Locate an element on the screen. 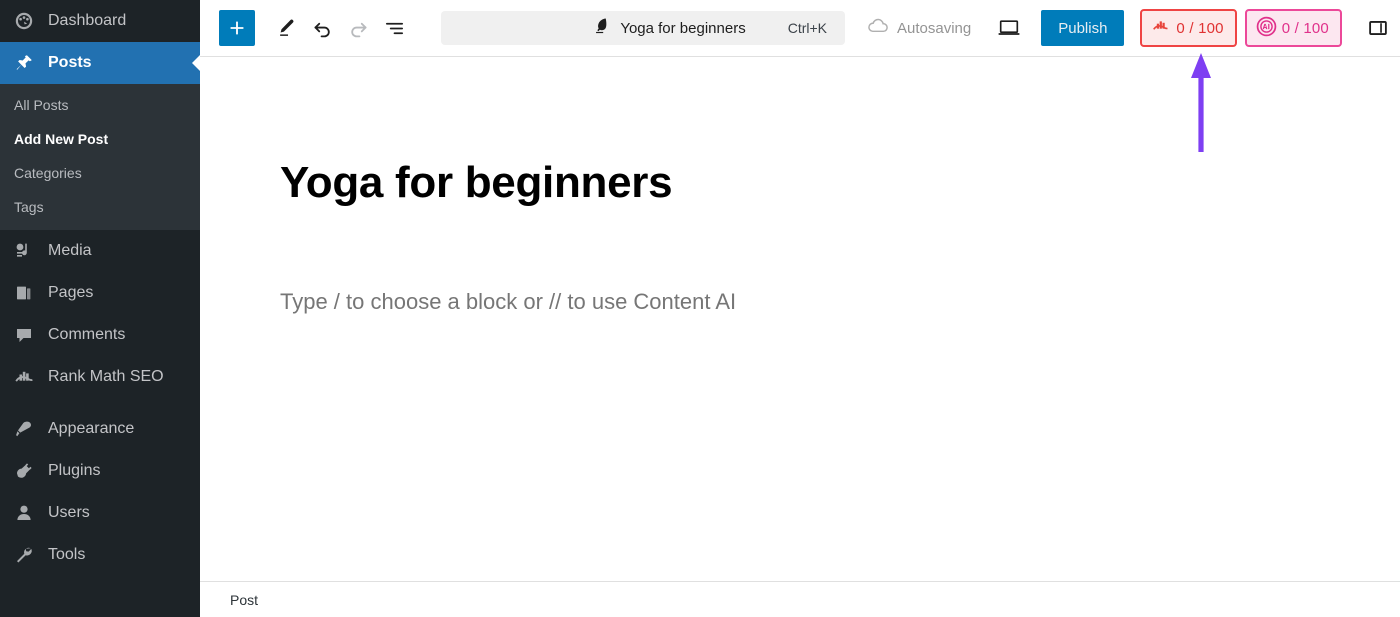  redo-button is located at coordinates (358, 28).